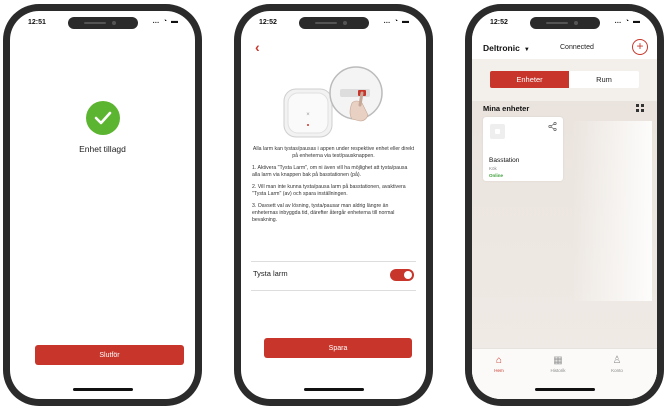 This screenshot has width=667, height=408. I want to click on nav-home: ⌂ Hem, so click(499, 364).